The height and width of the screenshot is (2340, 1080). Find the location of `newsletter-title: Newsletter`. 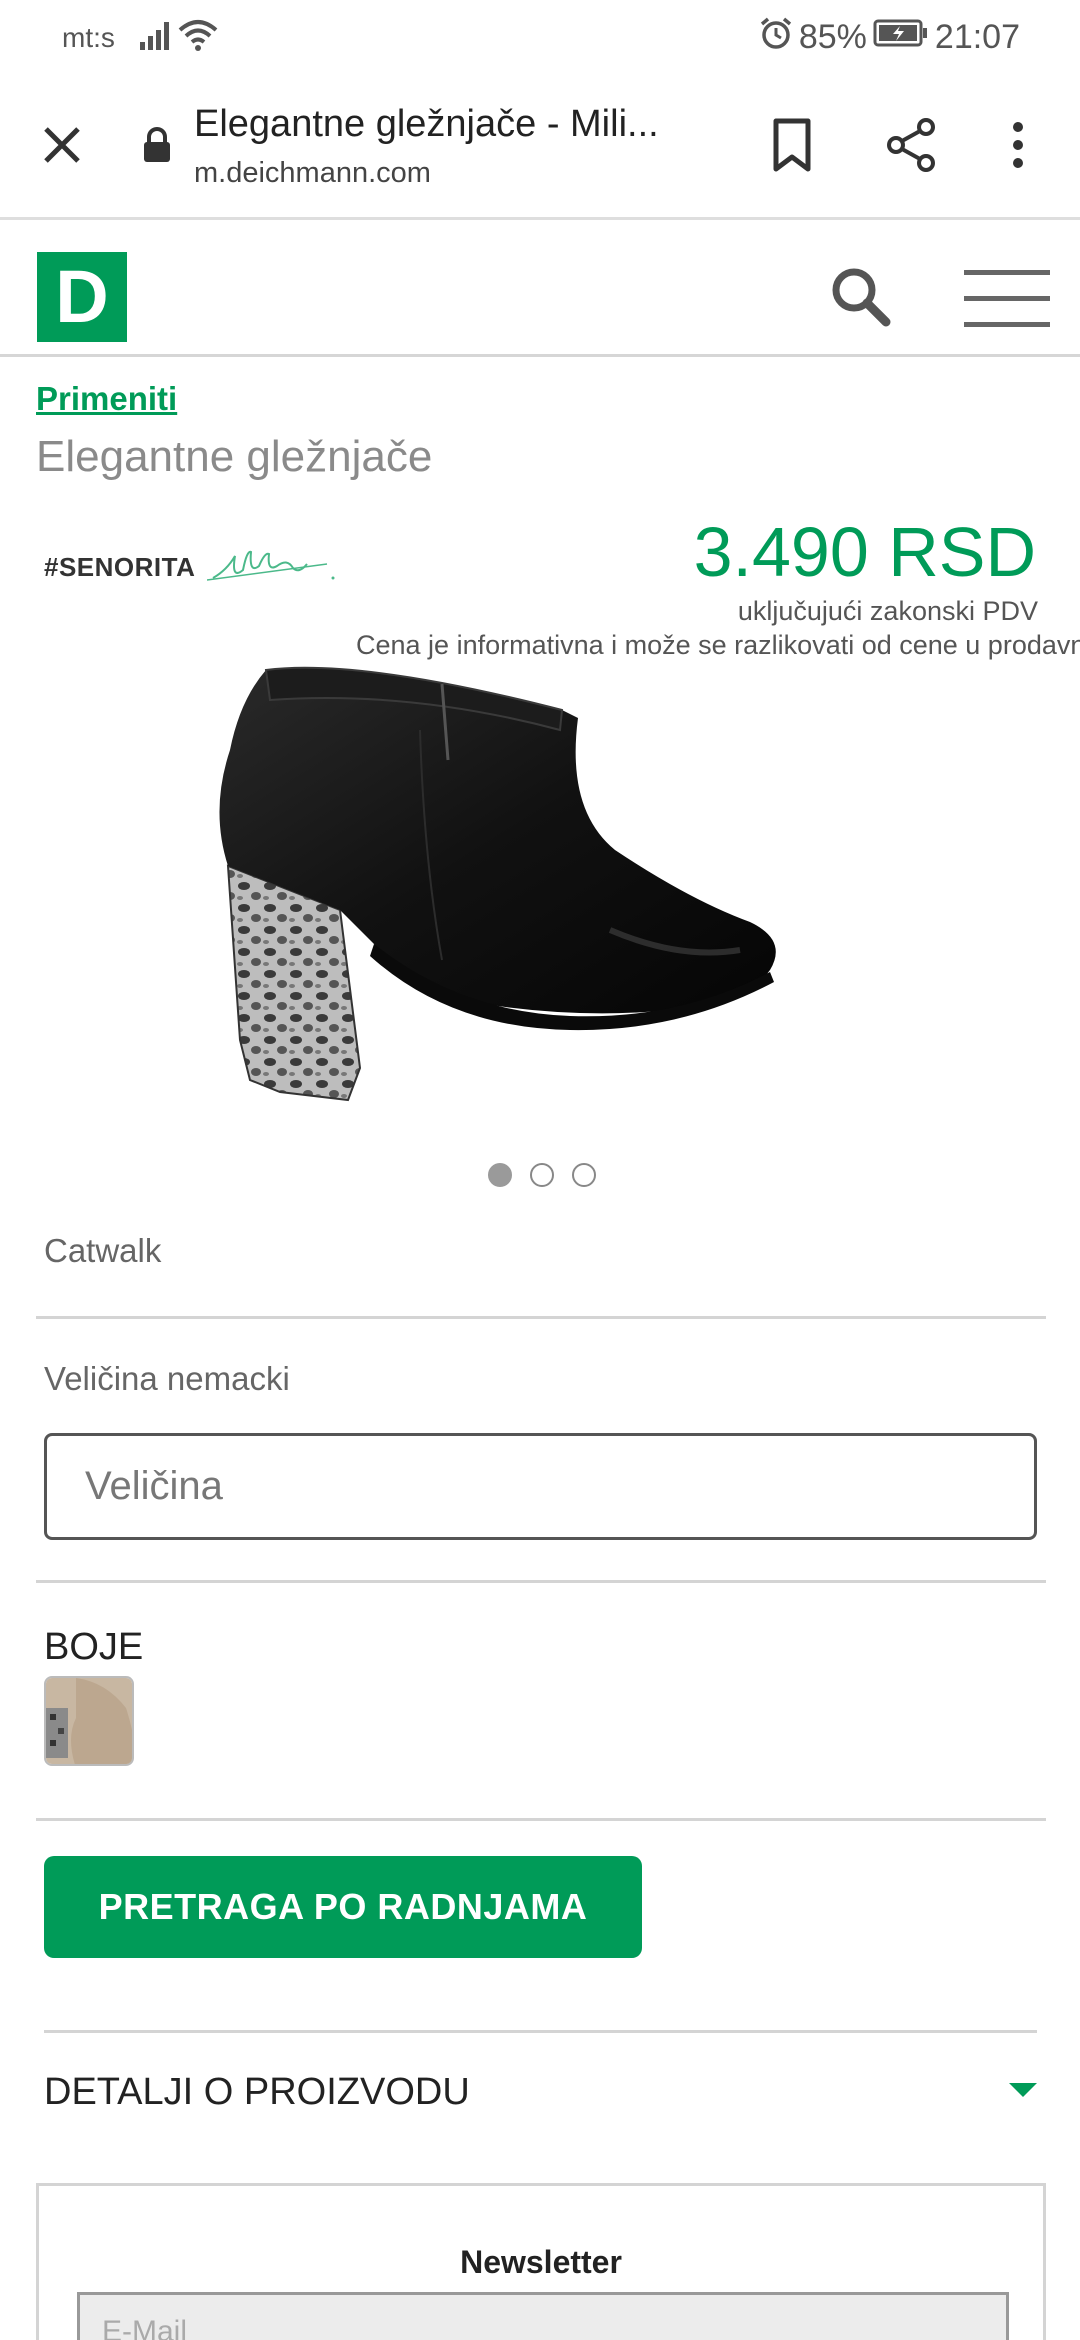

newsletter-title: Newsletter is located at coordinates (541, 2262).